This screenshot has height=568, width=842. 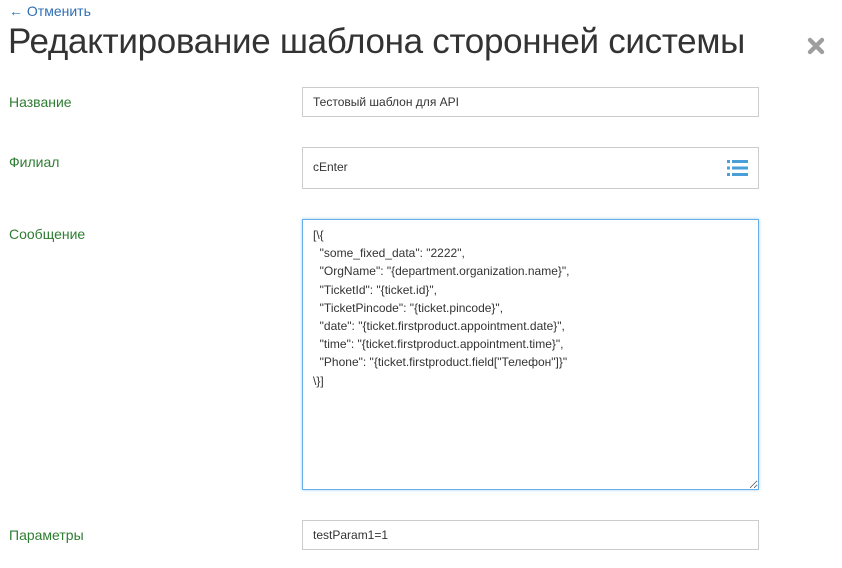 What do you see at coordinates (817, 47) in the screenshot?
I see `close-icon` at bounding box center [817, 47].